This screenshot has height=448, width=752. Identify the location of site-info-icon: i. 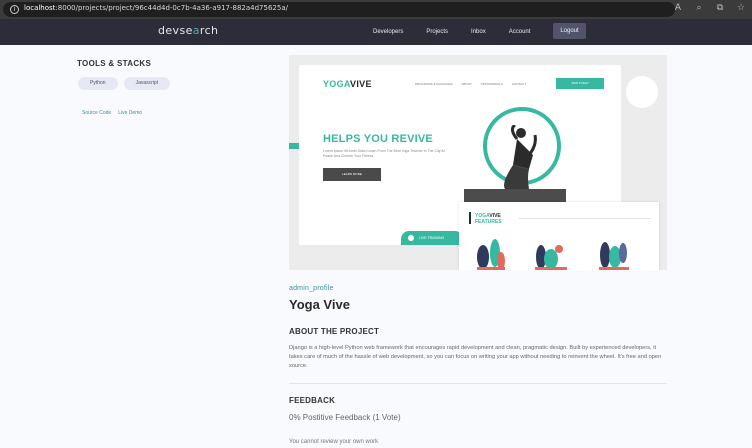
(14, 9).